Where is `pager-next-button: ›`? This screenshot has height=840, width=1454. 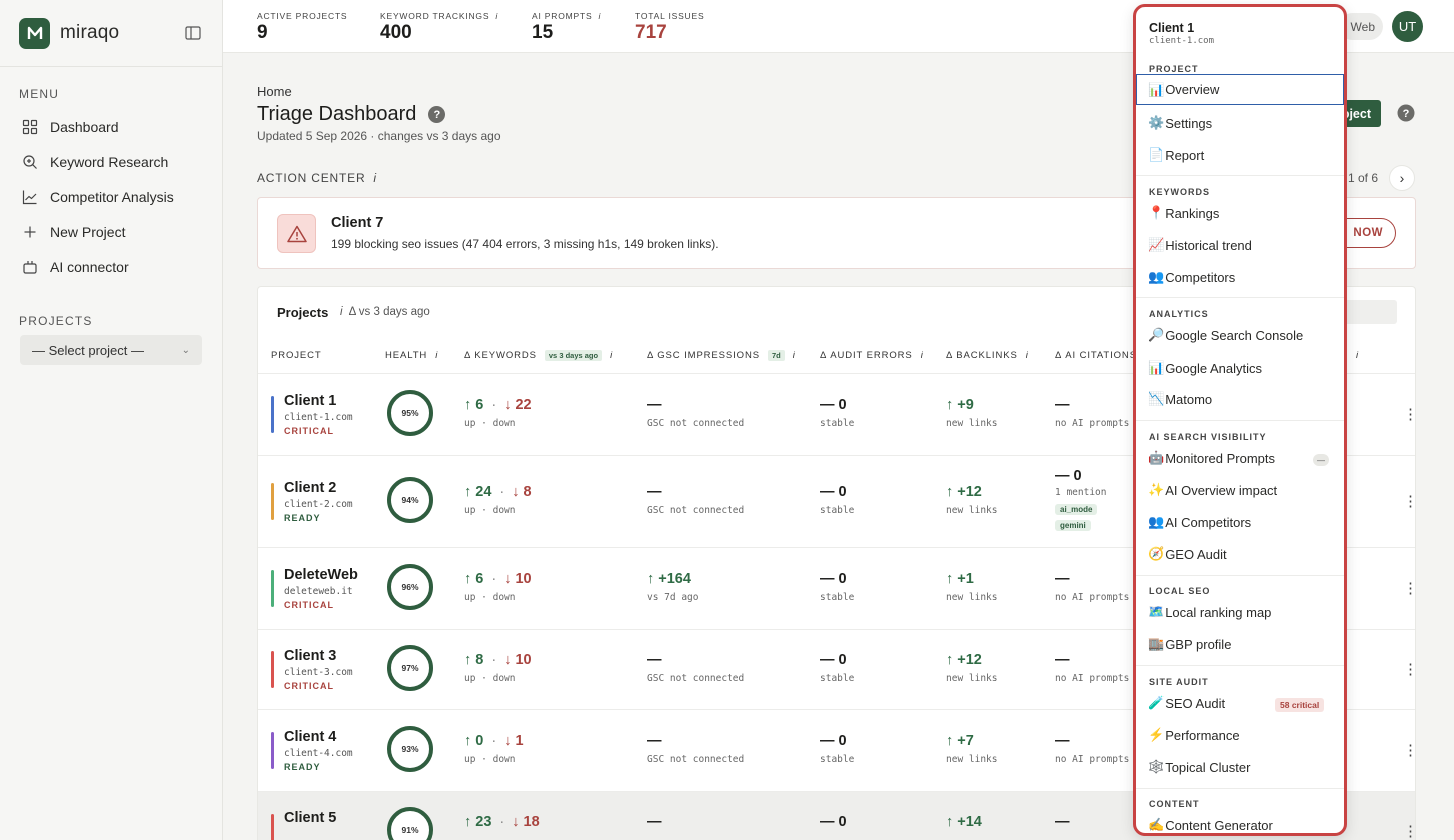 pager-next-button: › is located at coordinates (1402, 178).